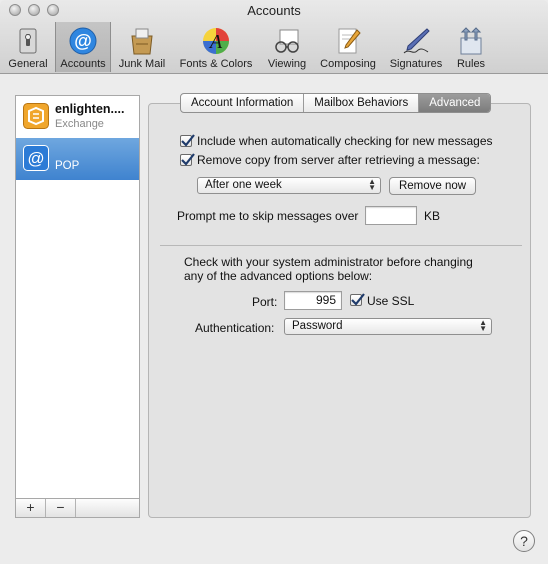 The image size is (548, 564). What do you see at coordinates (388, 326) in the screenshot?
I see `authentication-select: Password ▲ ▼` at bounding box center [388, 326].